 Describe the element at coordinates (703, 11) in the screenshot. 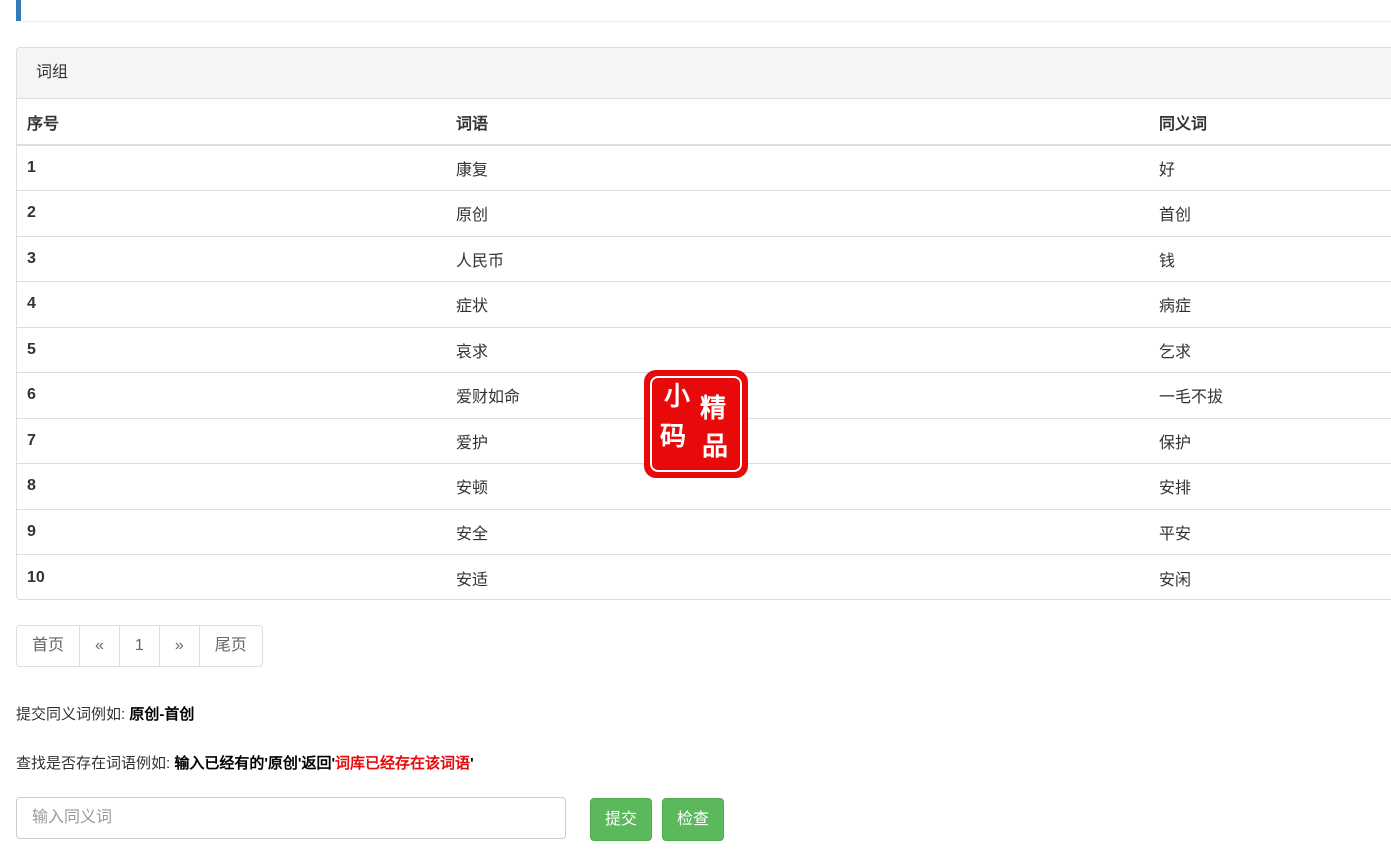

I see `top-section-bar` at that location.